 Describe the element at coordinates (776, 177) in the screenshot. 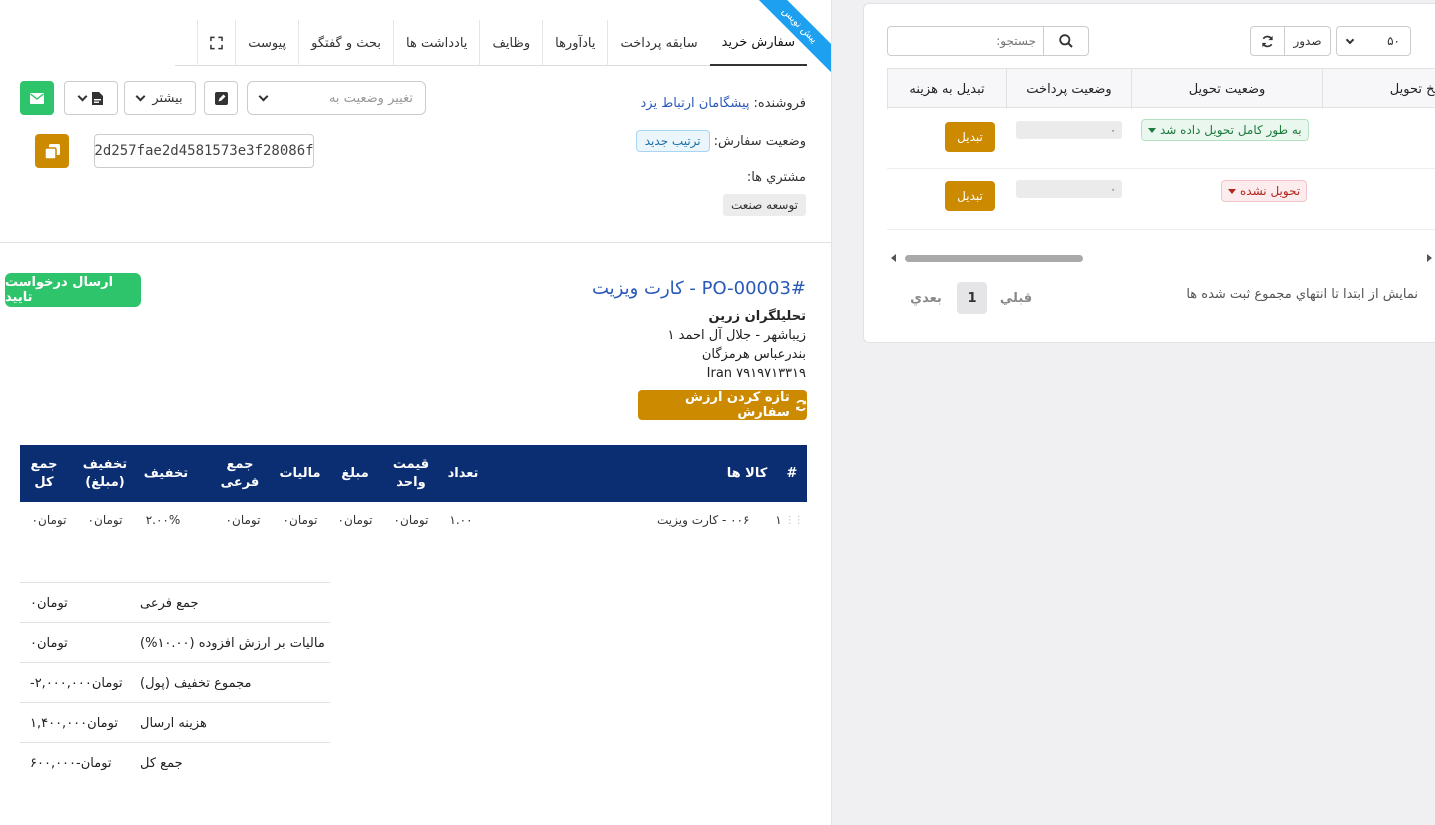

I see `customers-label: مشتري ها:` at that location.